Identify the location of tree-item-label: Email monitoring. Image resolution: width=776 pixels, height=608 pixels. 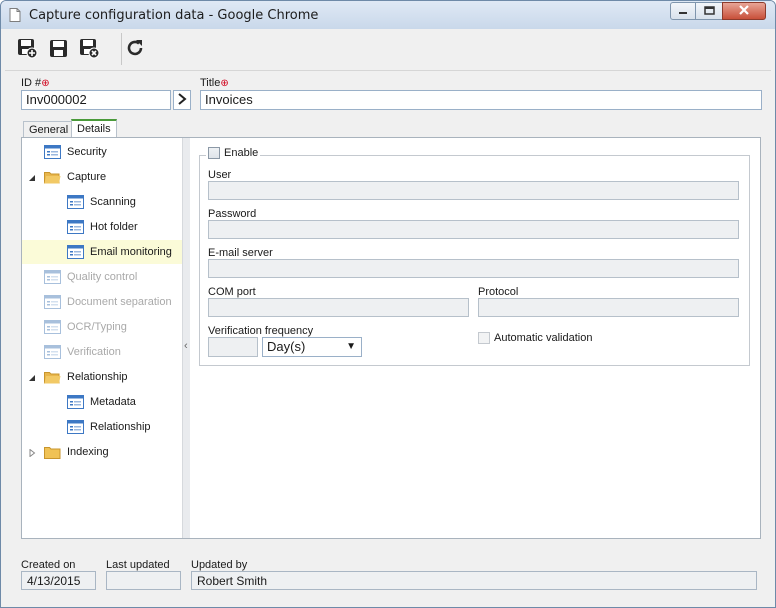
(131, 252).